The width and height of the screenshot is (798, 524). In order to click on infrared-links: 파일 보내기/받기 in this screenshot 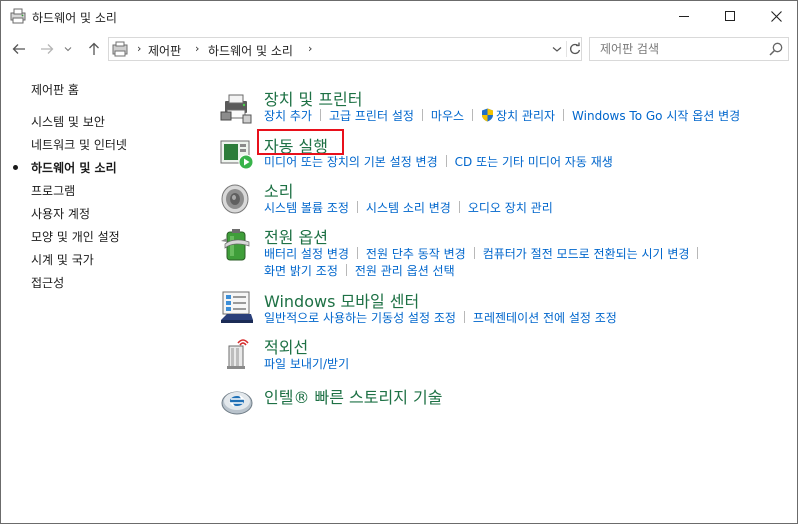, I will do `click(306, 363)`.